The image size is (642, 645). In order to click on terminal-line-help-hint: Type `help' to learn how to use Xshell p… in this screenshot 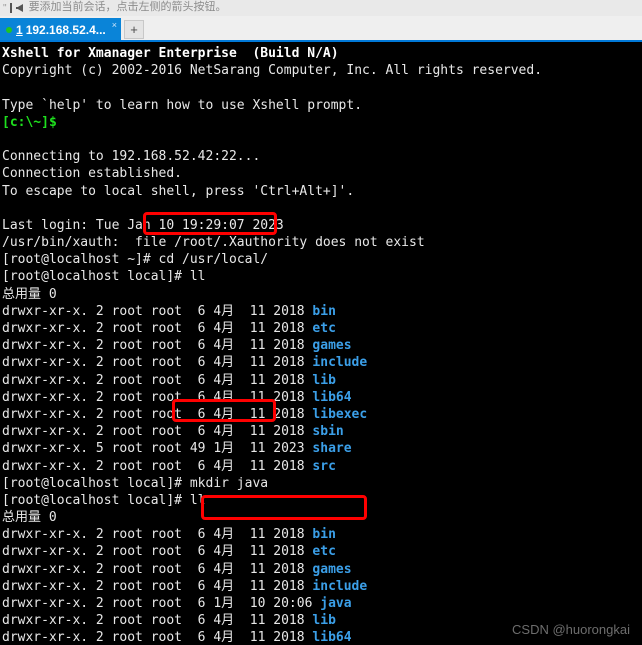, I will do `click(322, 105)`.